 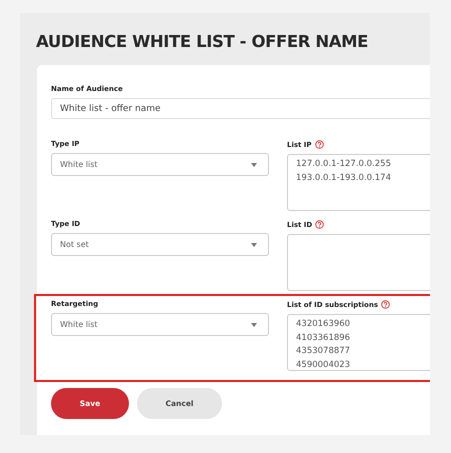 What do you see at coordinates (344, 178) in the screenshot?
I see `list-entry: 193.0.0.1-193.0.0.174` at bounding box center [344, 178].